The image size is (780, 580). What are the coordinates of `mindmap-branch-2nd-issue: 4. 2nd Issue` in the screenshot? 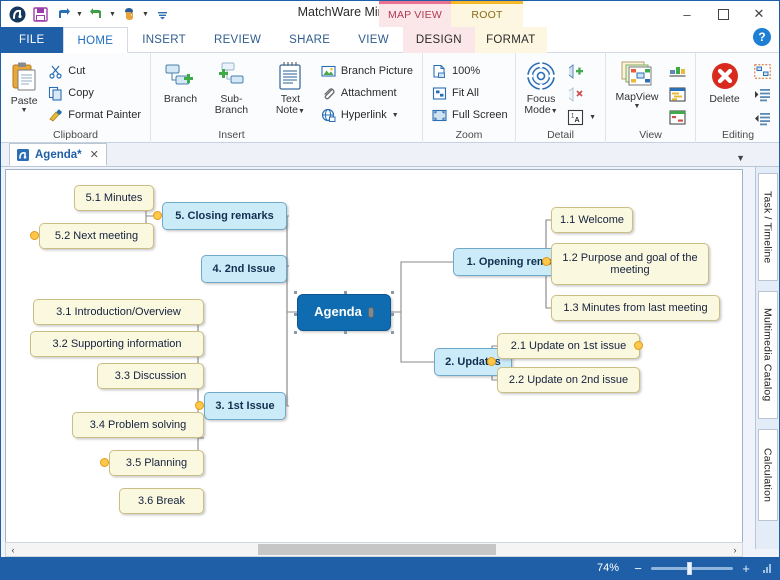 It's located at (244, 269).